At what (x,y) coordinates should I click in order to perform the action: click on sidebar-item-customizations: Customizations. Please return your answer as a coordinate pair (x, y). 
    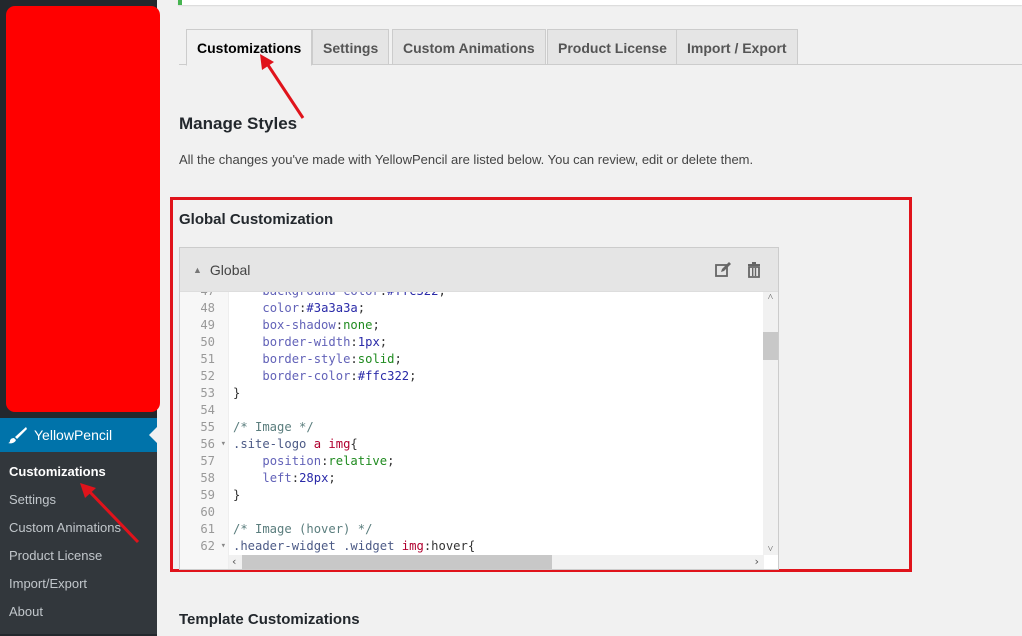
    Looking at the image, I should click on (78, 472).